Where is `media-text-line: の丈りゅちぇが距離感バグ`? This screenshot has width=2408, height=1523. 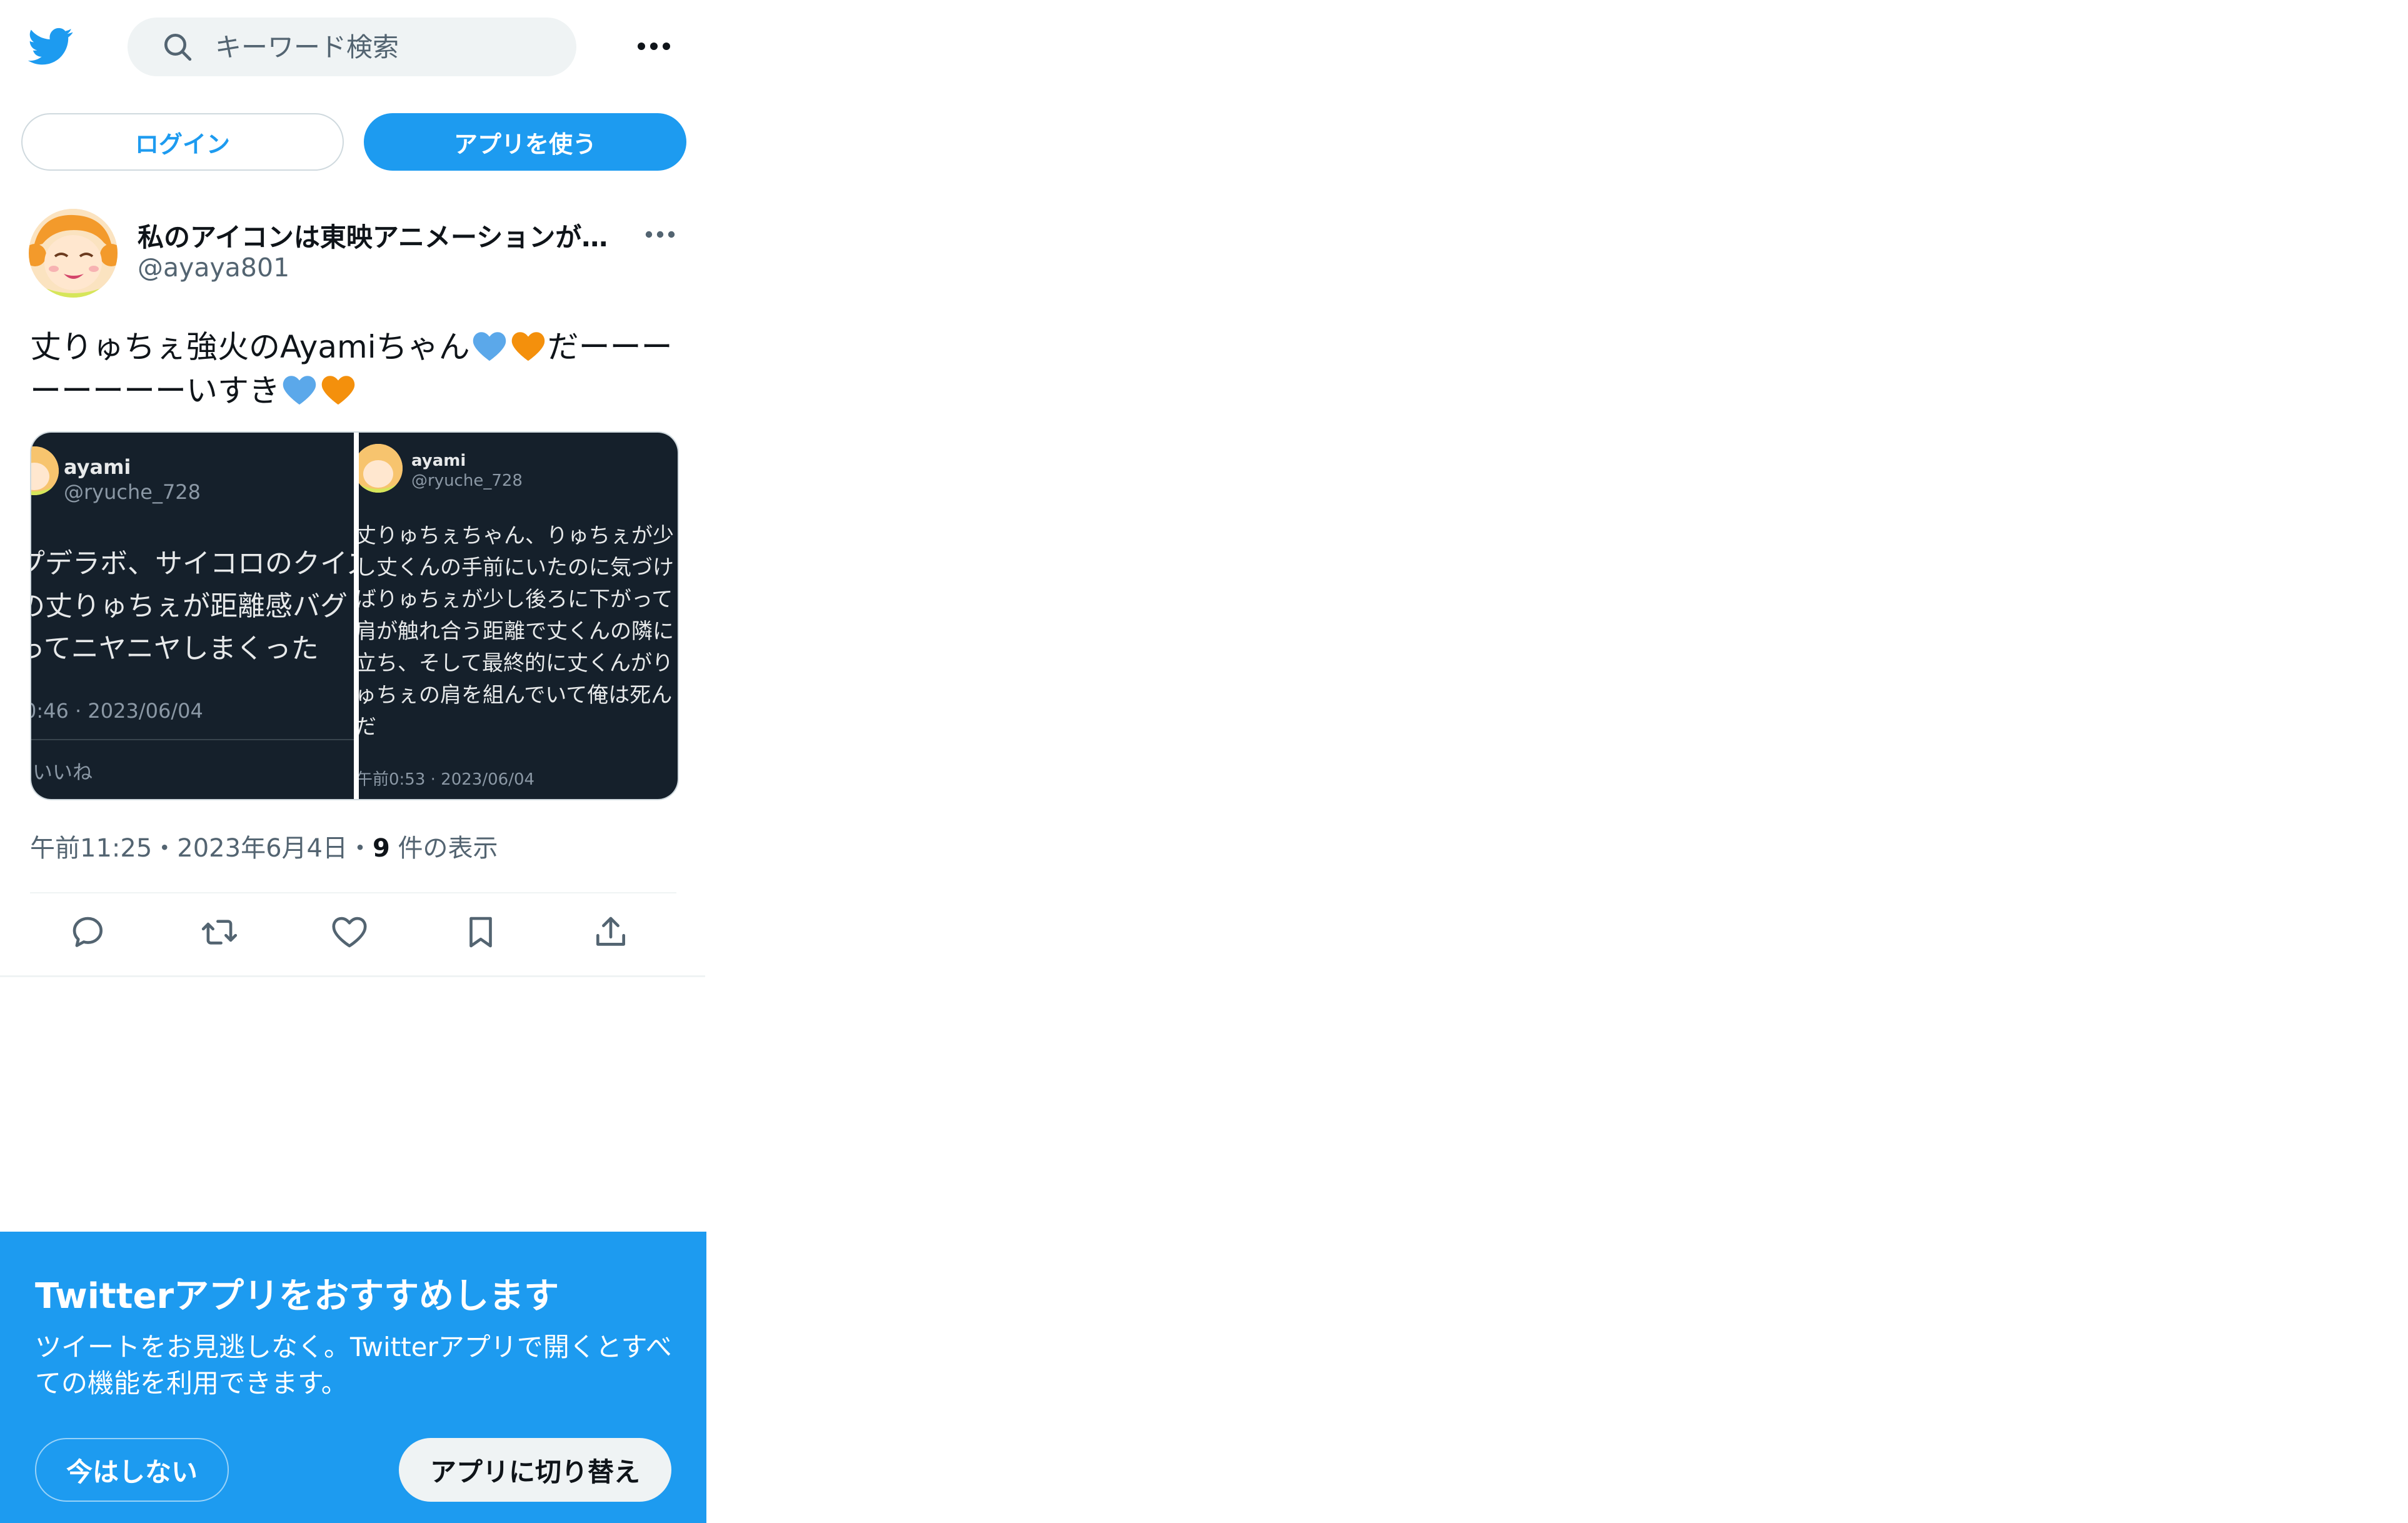
media-text-line: の丈りゅちぇが距離感バグ is located at coordinates (190, 606).